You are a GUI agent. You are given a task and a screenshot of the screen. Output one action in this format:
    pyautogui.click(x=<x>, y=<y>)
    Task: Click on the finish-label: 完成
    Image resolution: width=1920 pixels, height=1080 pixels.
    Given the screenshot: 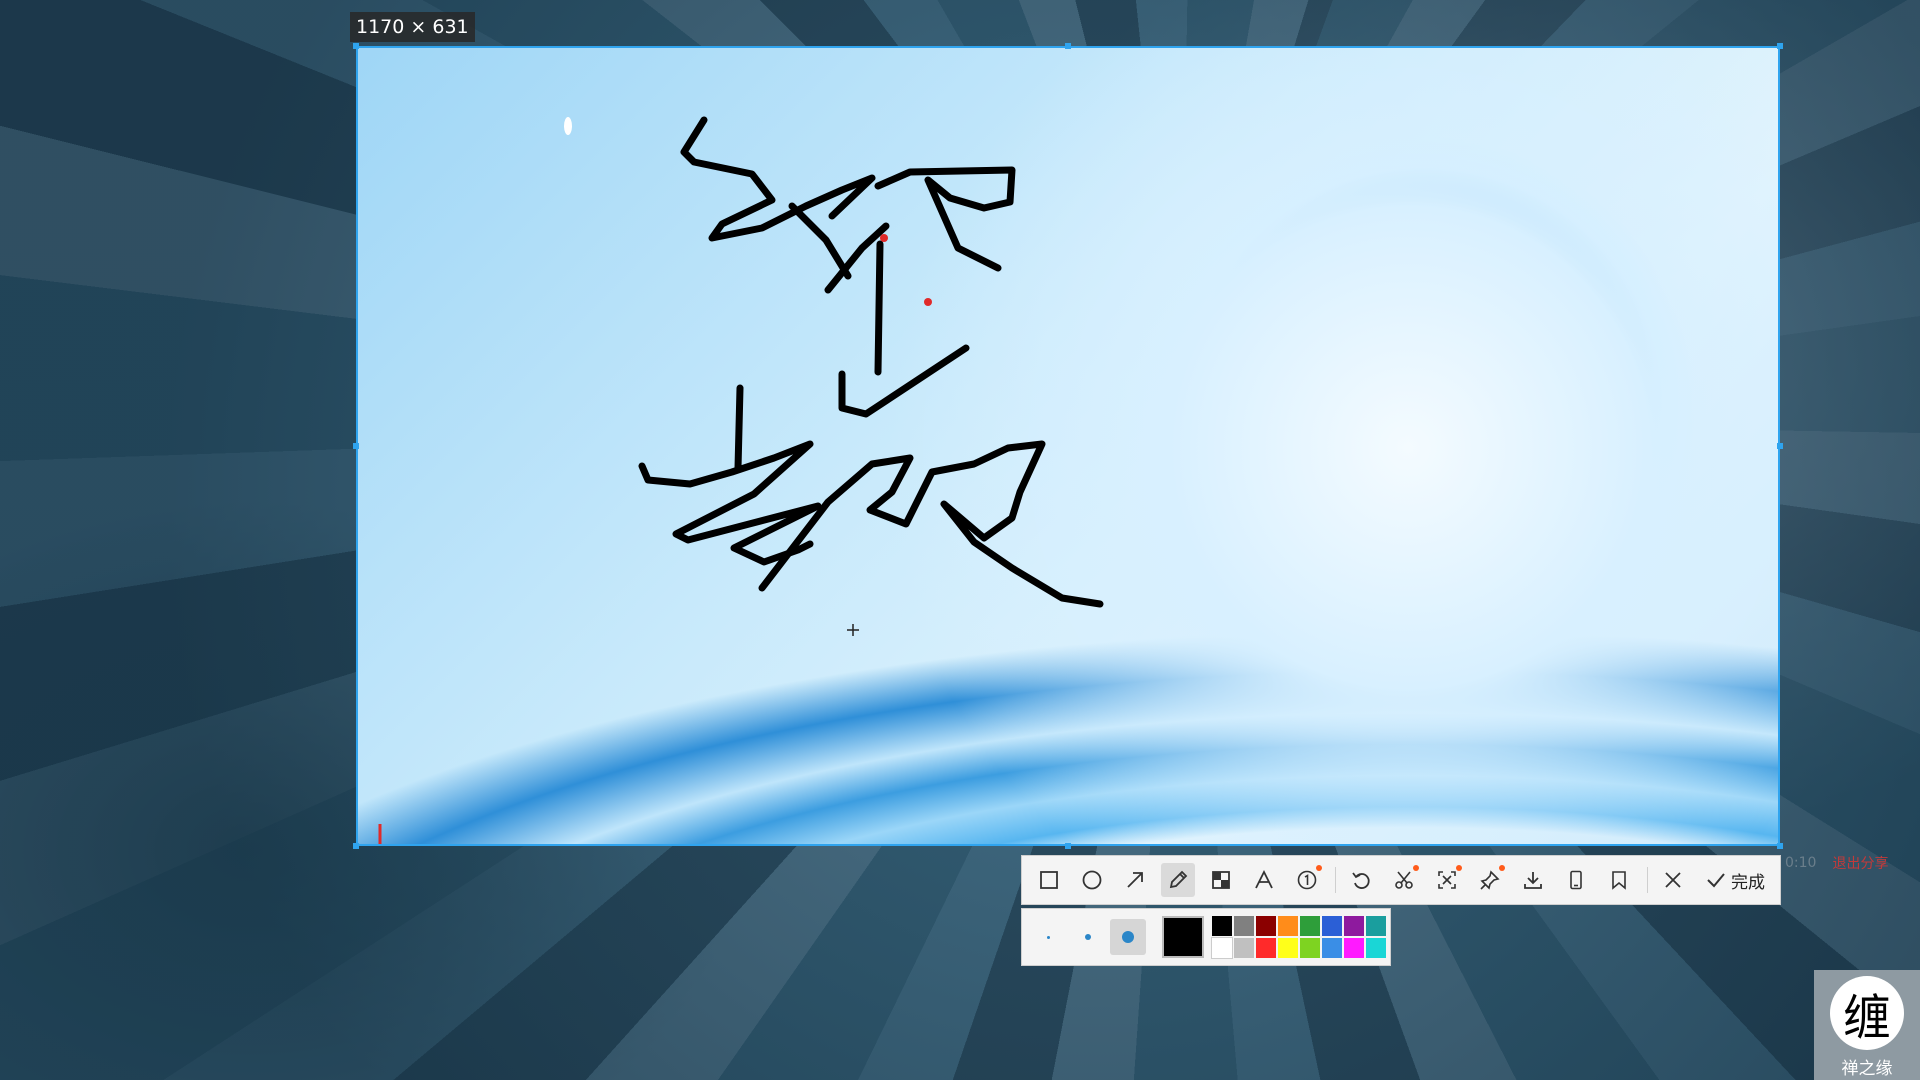 What is the action you would take?
    pyautogui.click(x=1748, y=882)
    